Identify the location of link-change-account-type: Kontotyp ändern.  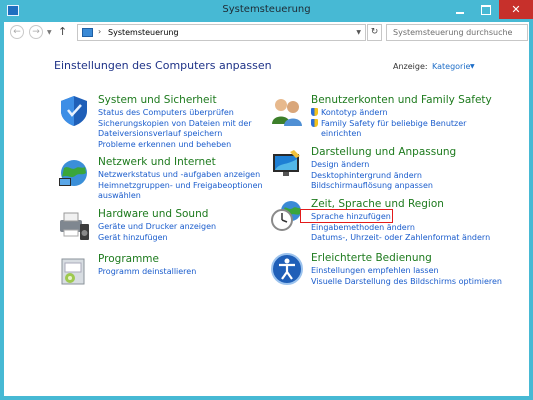
(411, 113).